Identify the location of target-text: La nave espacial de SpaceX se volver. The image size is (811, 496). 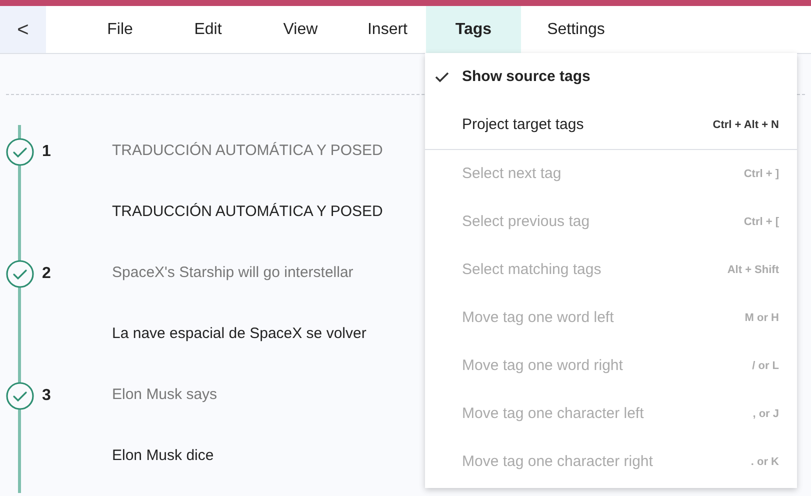
(239, 334).